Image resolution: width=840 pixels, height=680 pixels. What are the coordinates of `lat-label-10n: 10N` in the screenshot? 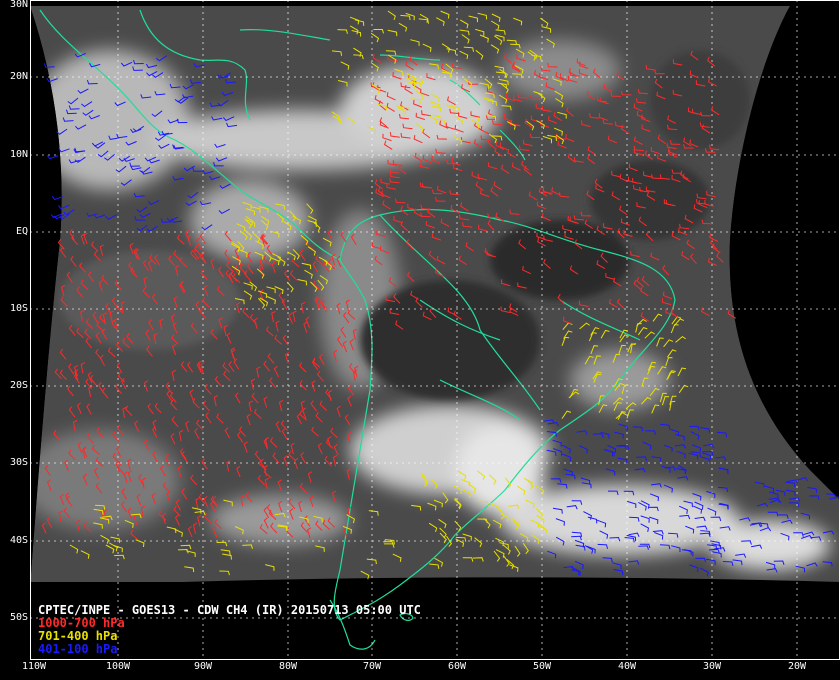 It's located at (18, 154).